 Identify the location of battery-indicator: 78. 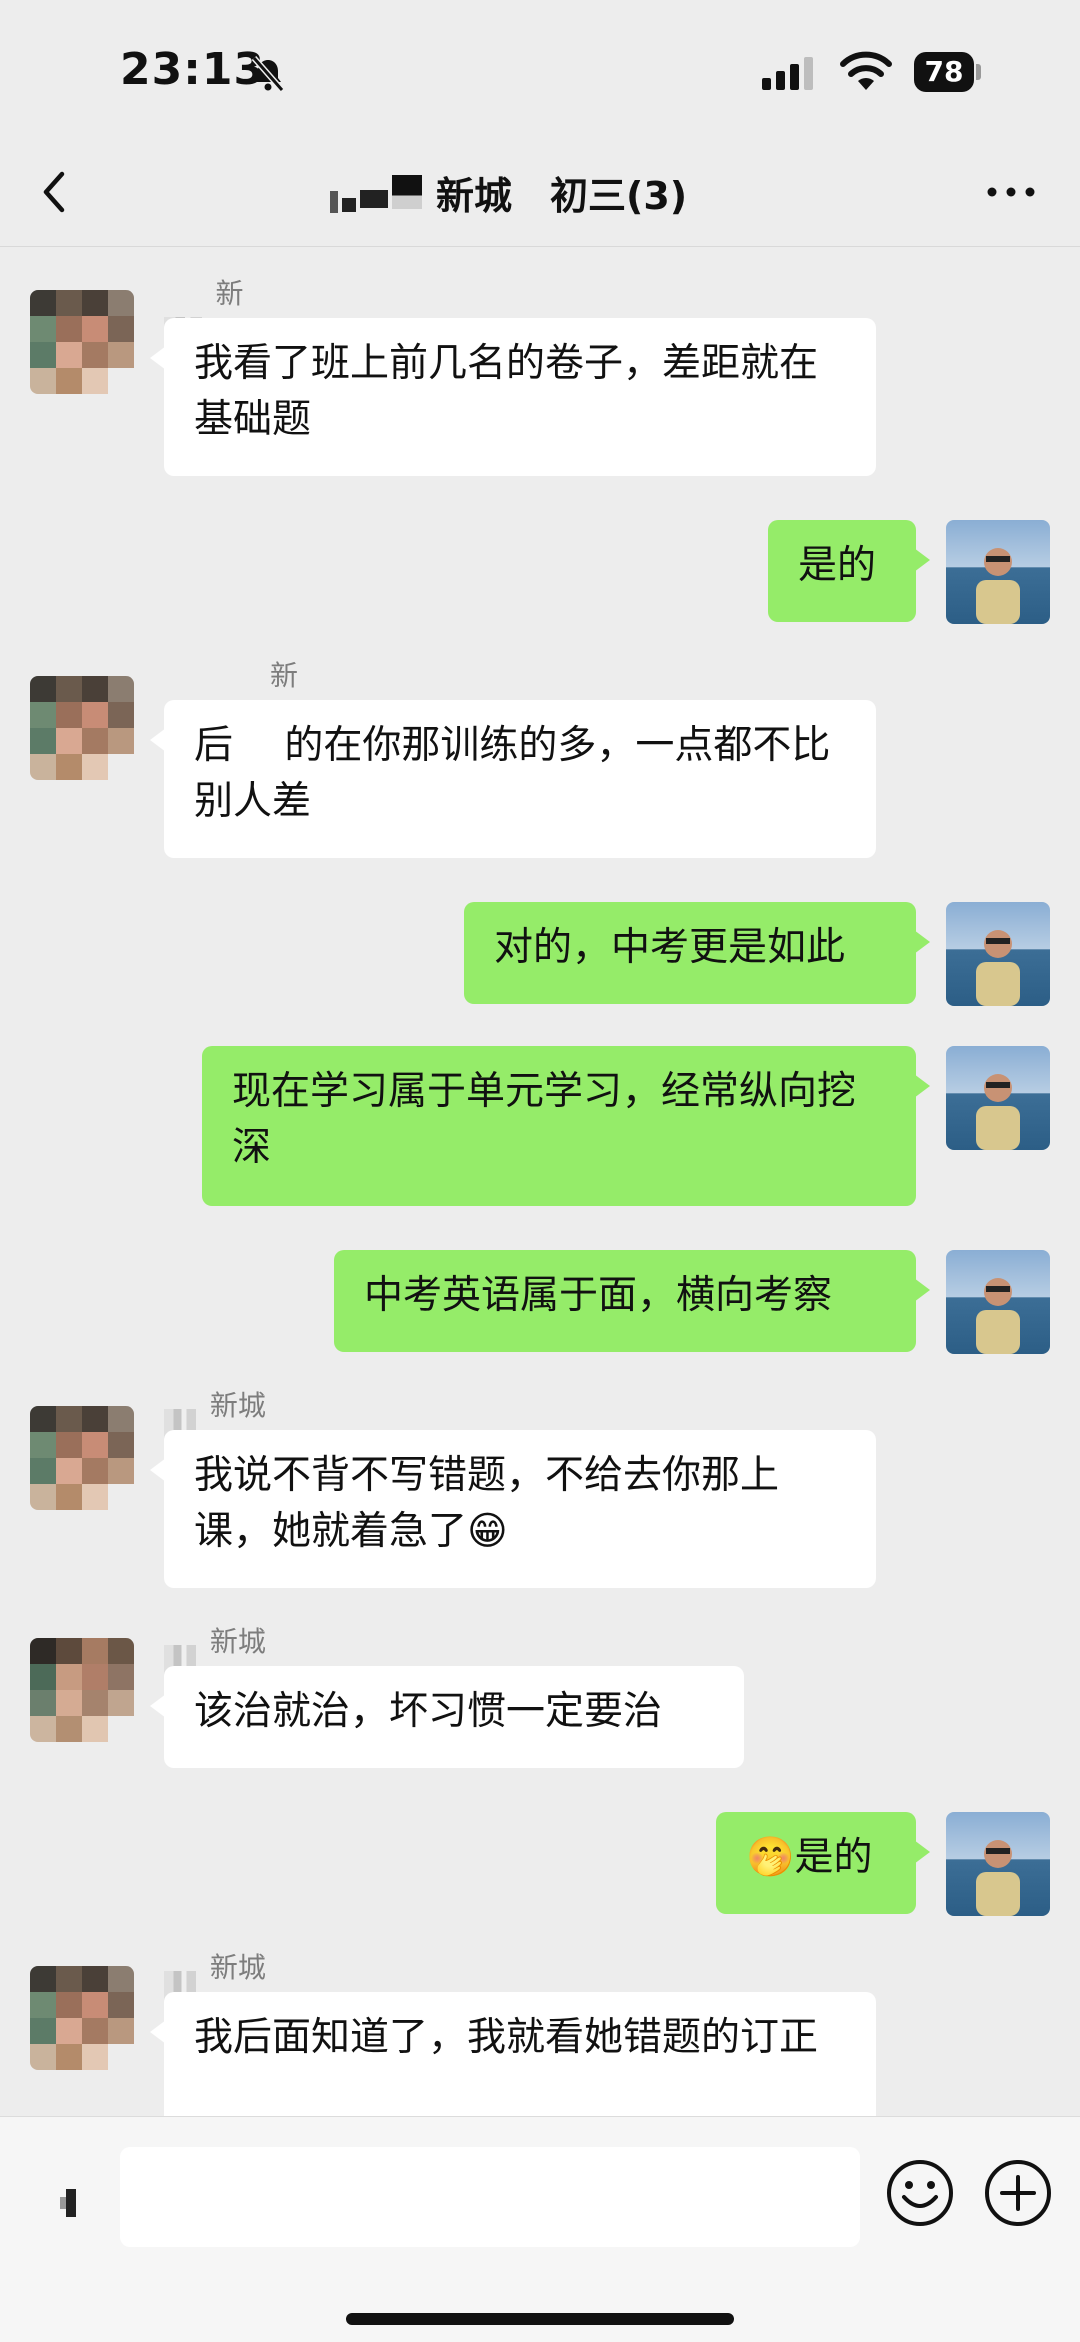
(947, 72).